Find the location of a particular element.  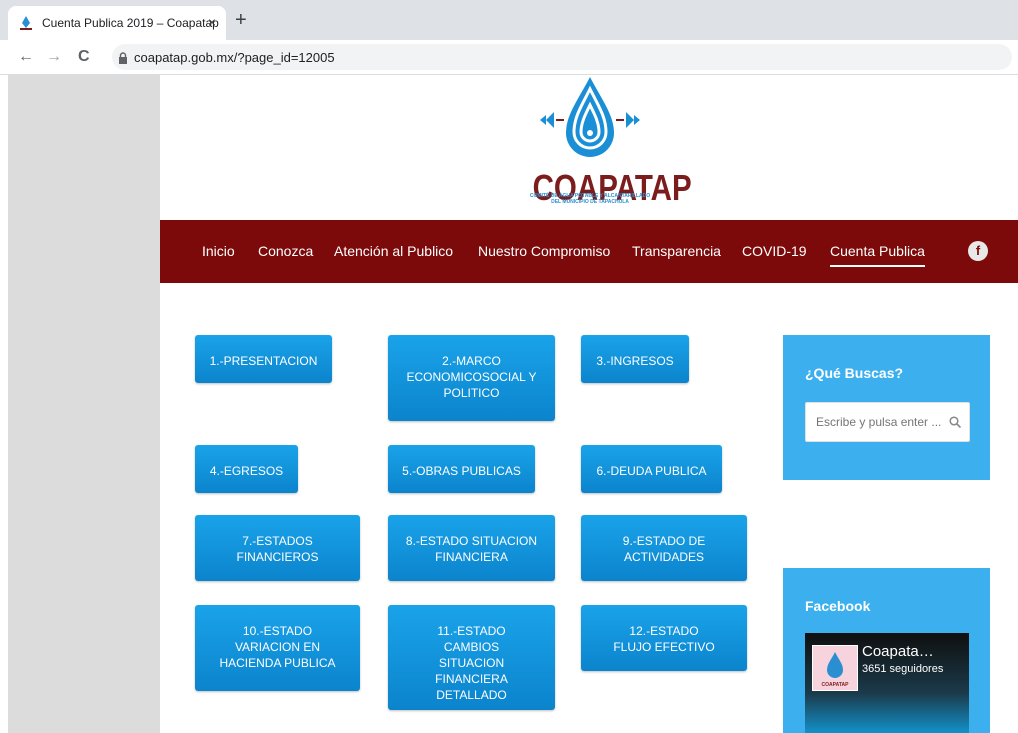

search-widget-title: ¿Qué Buscas? is located at coordinates (854, 373).